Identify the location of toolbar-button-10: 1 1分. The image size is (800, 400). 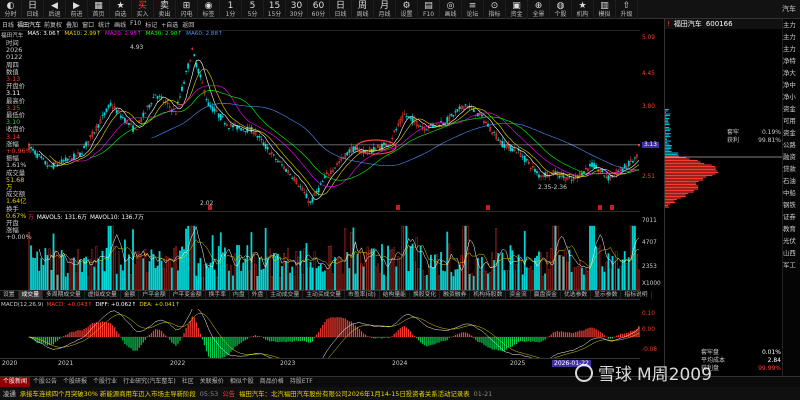
(231, 9).